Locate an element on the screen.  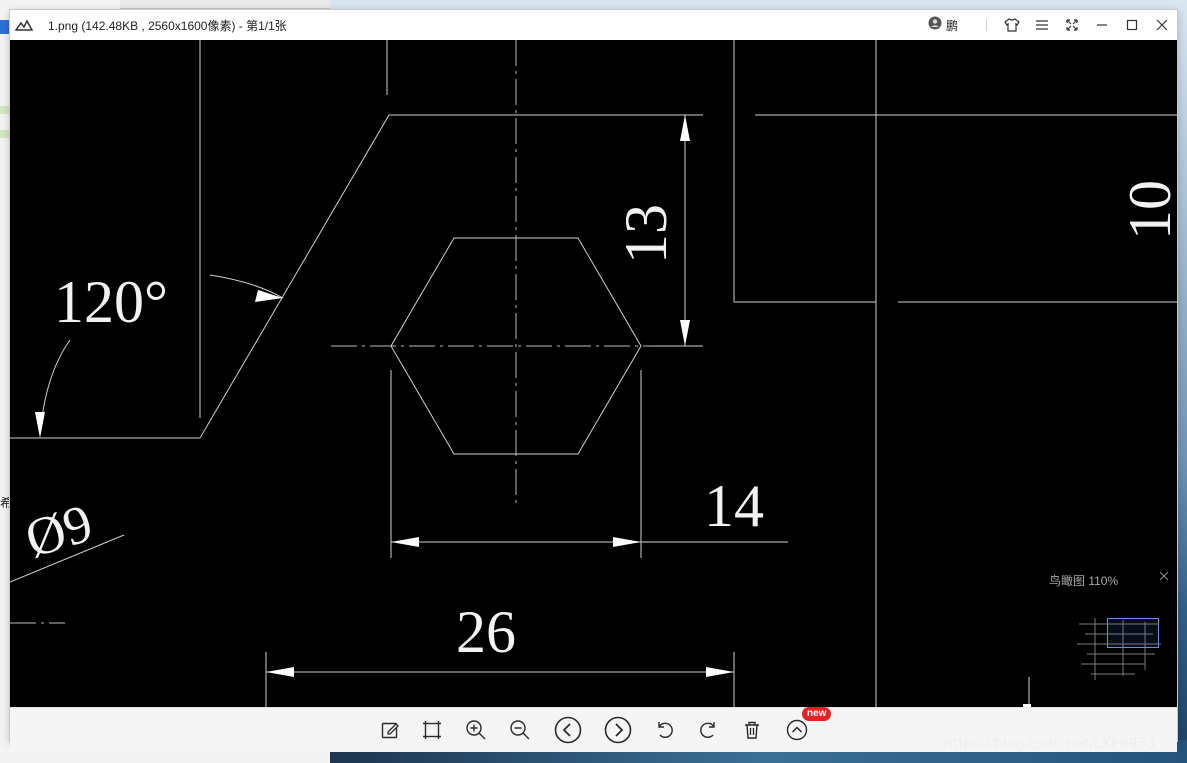
birds-eye-title: 鸟瞰图 110% is located at coordinates (1084, 581).